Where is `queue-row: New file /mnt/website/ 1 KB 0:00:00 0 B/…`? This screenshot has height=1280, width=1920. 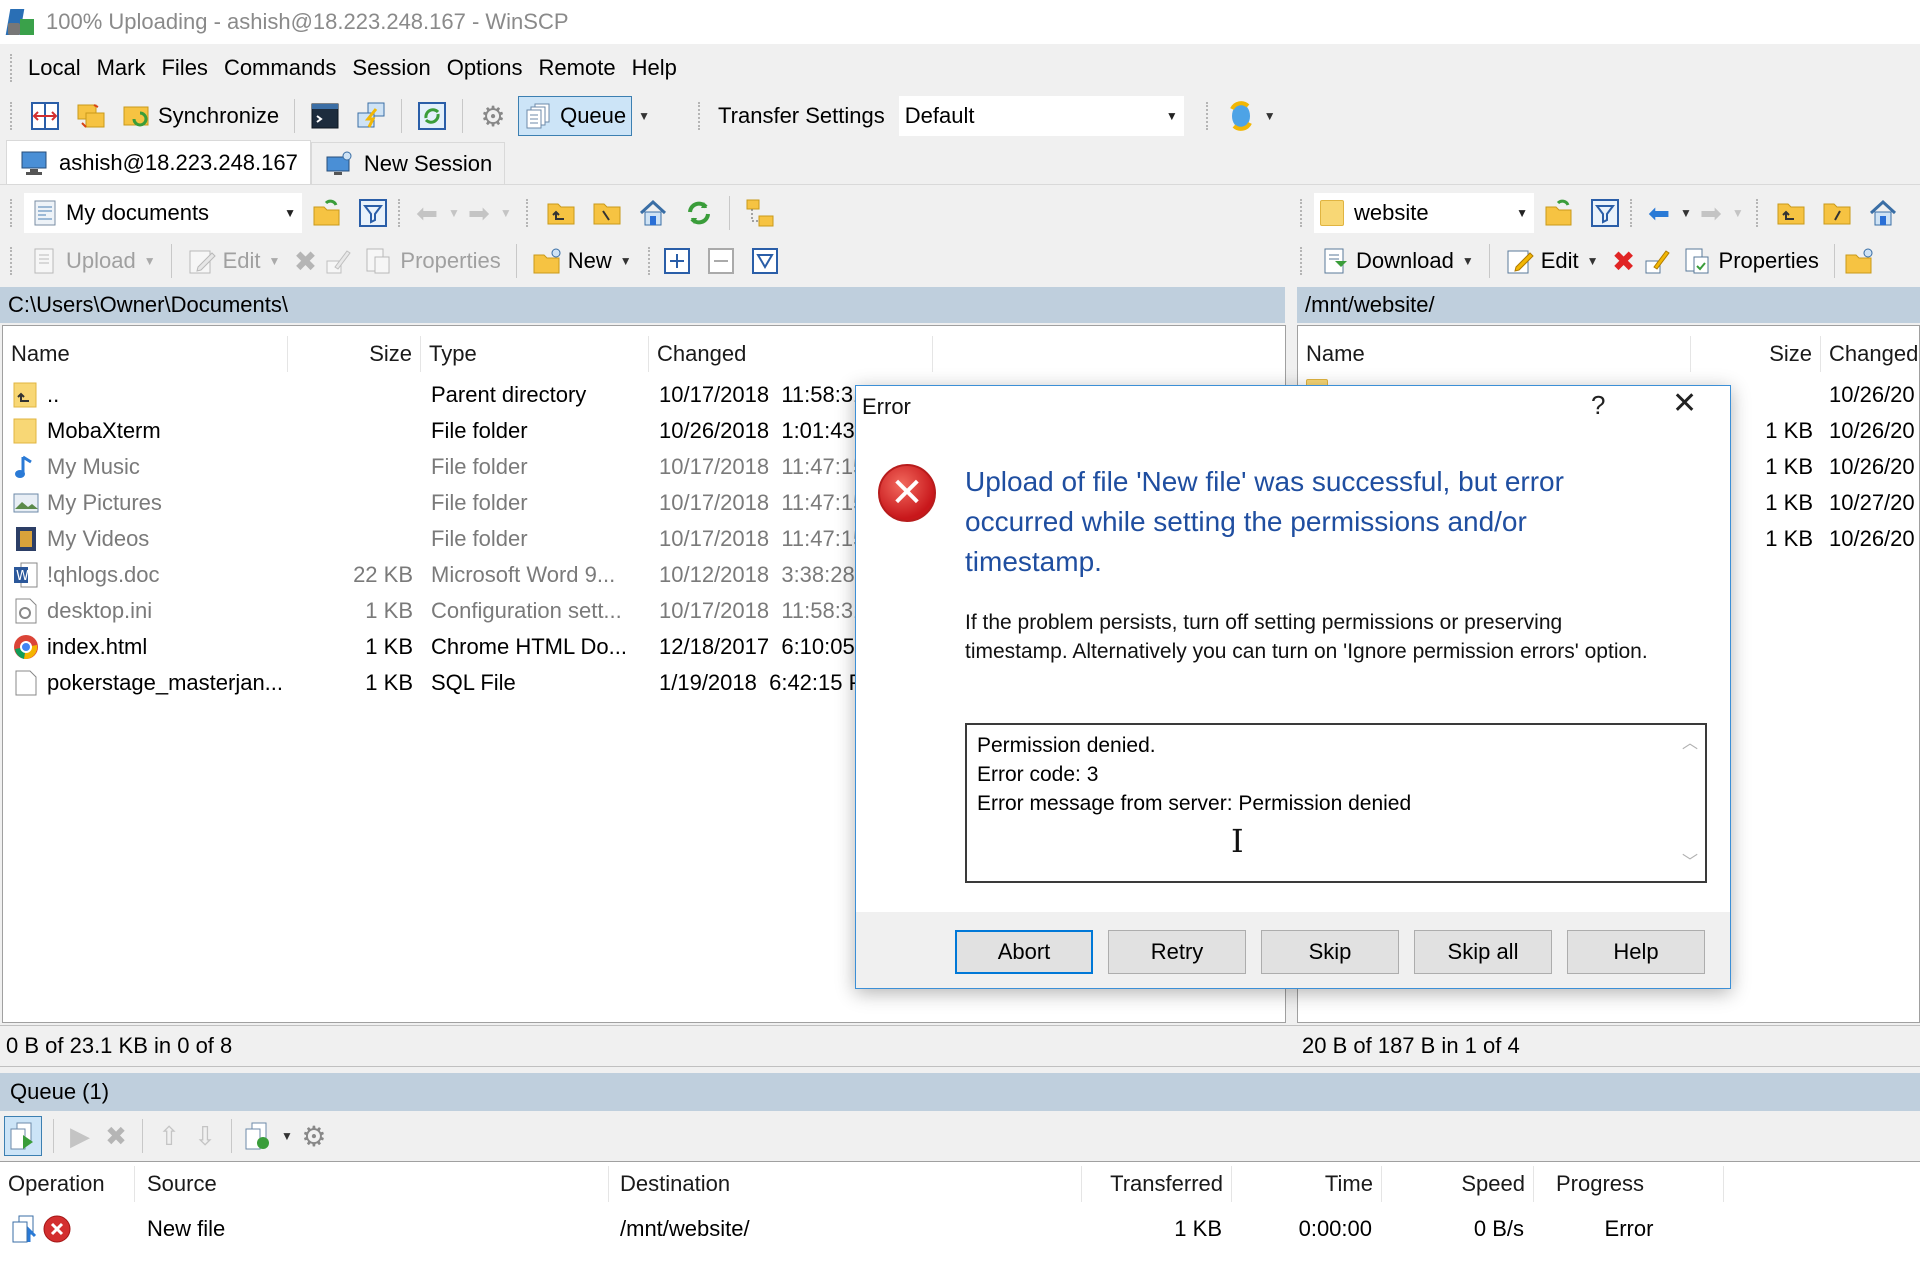
queue-row: New file /mnt/website/ 1 KB 0:00:00 0 B/… is located at coordinates (960, 1229).